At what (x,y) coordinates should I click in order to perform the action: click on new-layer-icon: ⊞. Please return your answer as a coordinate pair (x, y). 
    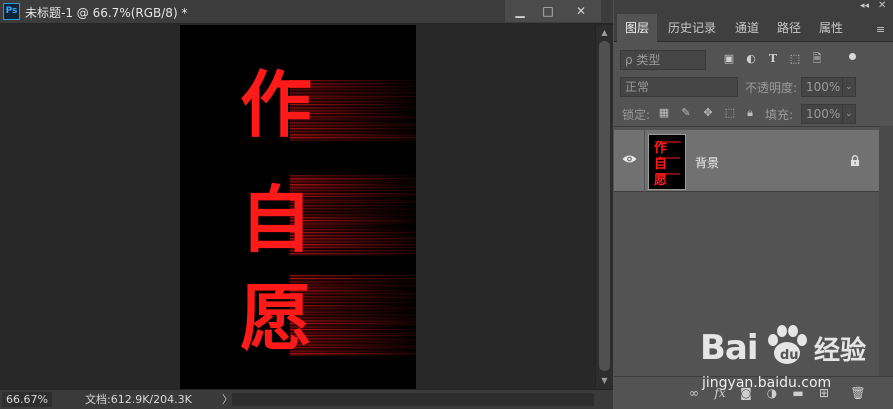
    Looking at the image, I should click on (824, 393).